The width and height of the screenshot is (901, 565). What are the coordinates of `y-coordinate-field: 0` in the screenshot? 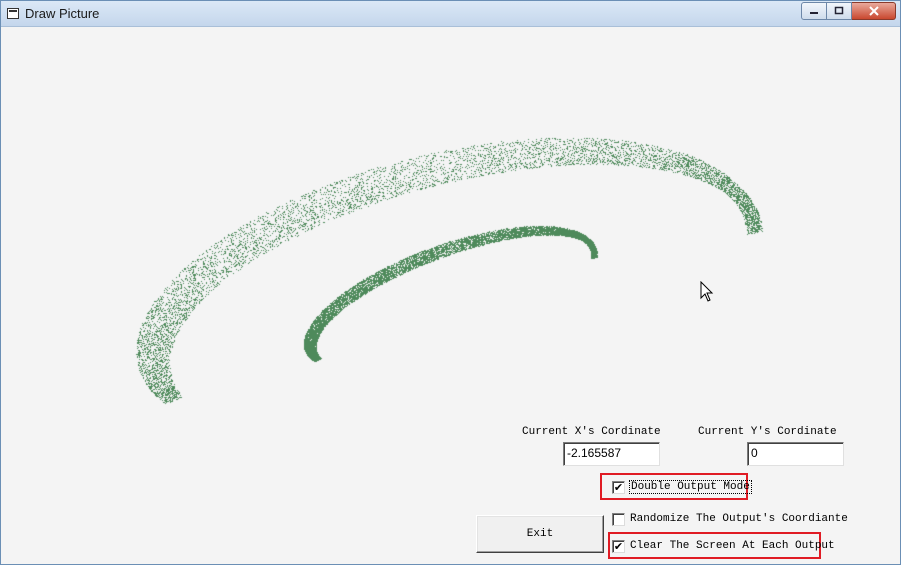 It's located at (795, 454).